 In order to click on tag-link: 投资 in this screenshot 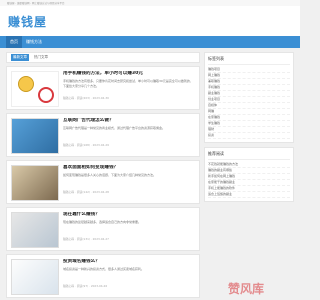, I will do `click(249, 136)`.